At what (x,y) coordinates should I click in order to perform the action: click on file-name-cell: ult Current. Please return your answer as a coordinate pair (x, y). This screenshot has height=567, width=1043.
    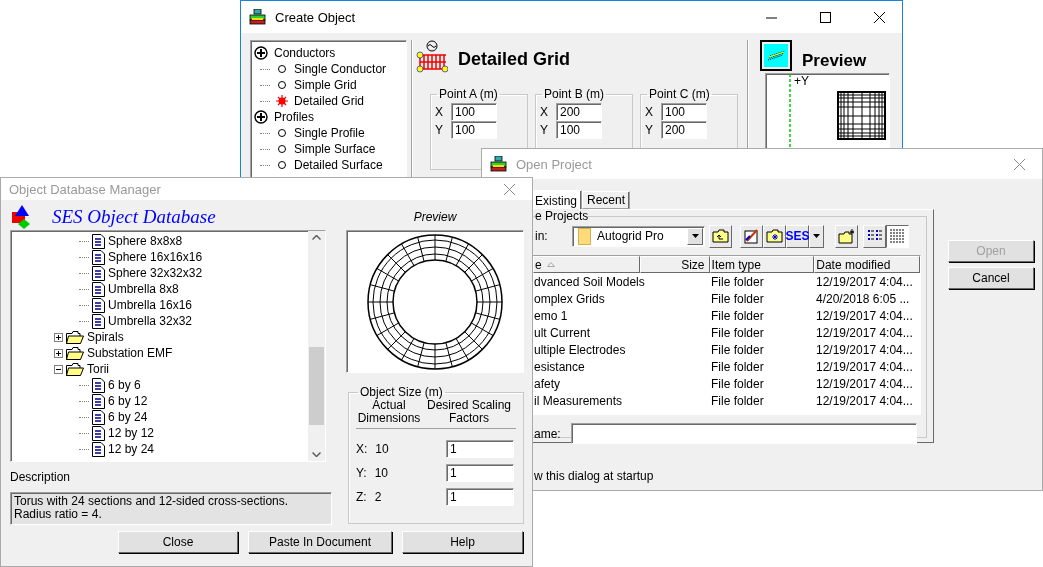
    Looking at the image, I should click on (621, 332).